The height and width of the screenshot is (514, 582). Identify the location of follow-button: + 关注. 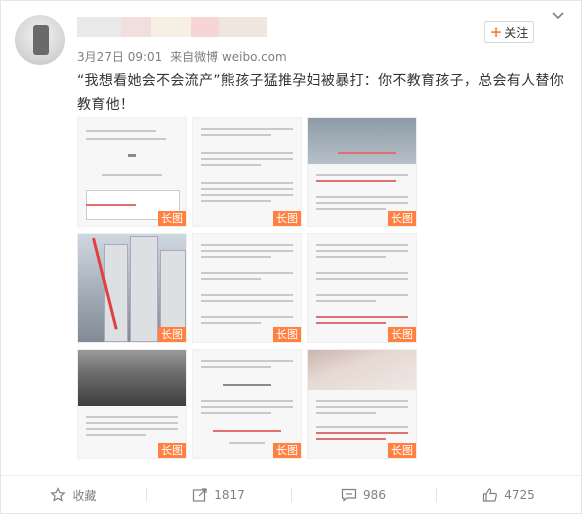
(509, 32).